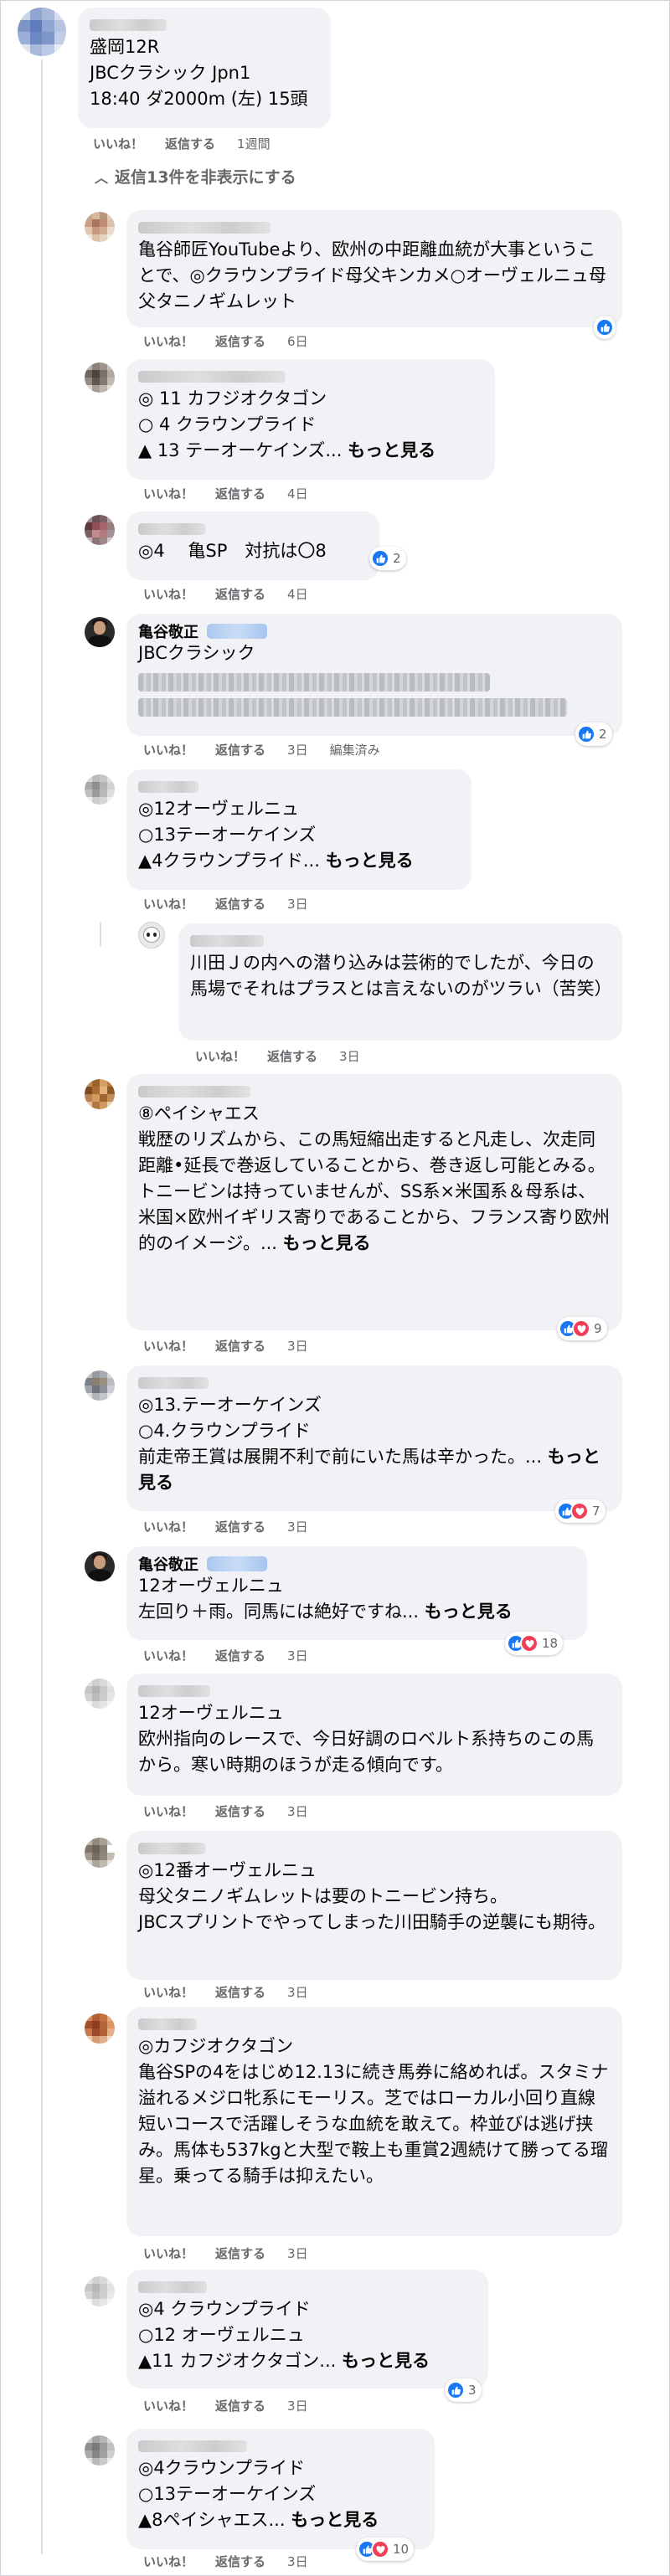  I want to click on reaction-summary: 3, so click(463, 2390).